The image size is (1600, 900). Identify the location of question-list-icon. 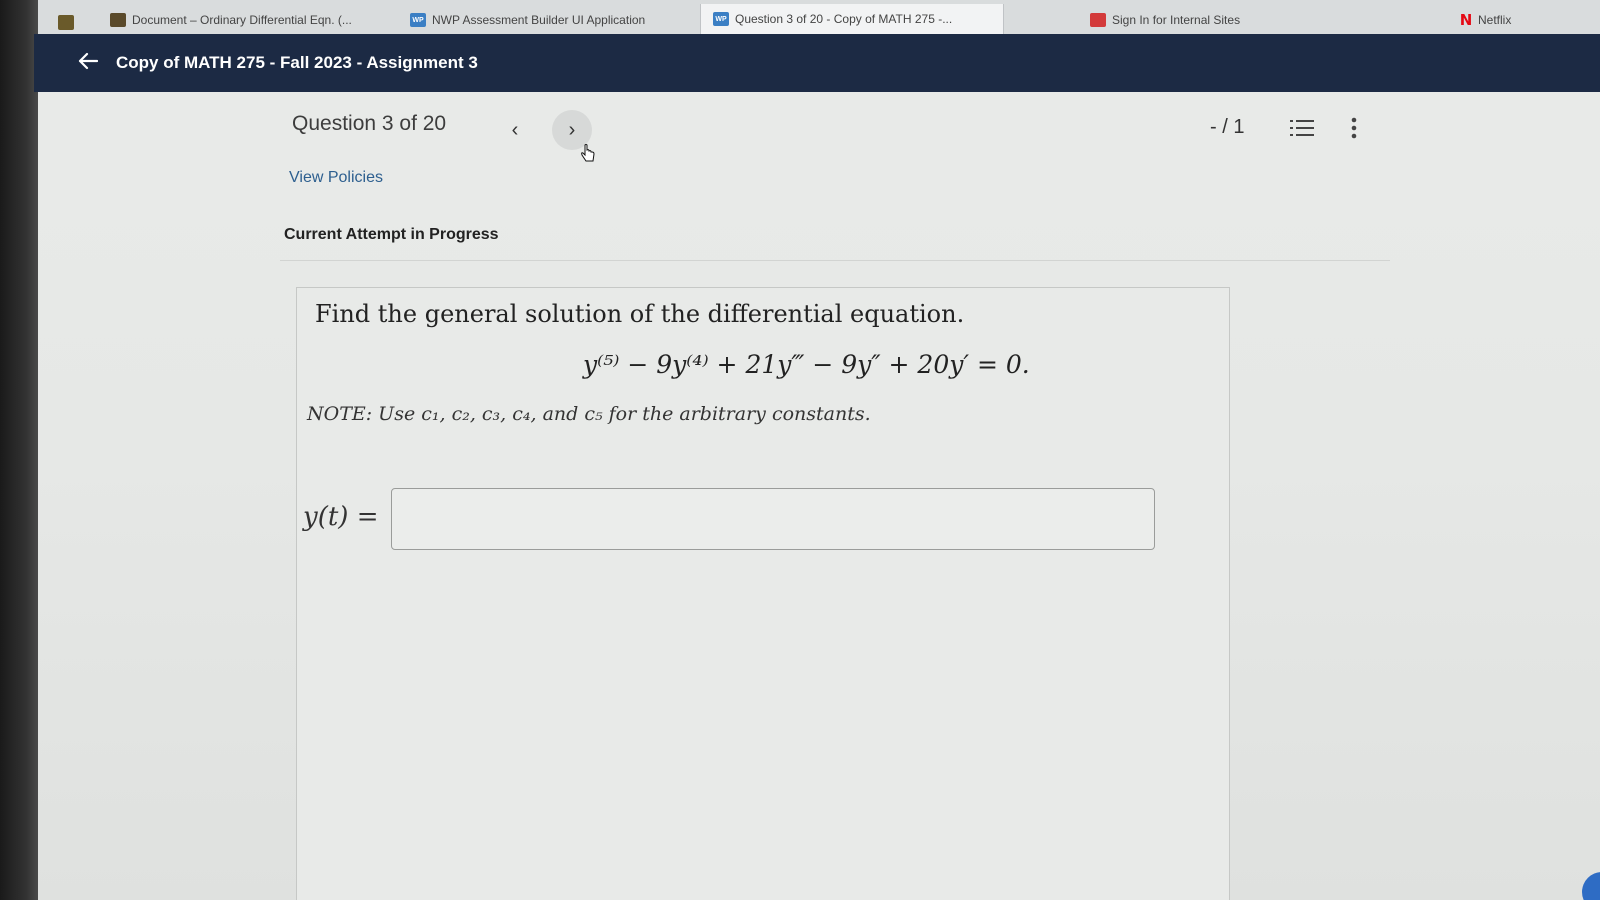
(1302, 128).